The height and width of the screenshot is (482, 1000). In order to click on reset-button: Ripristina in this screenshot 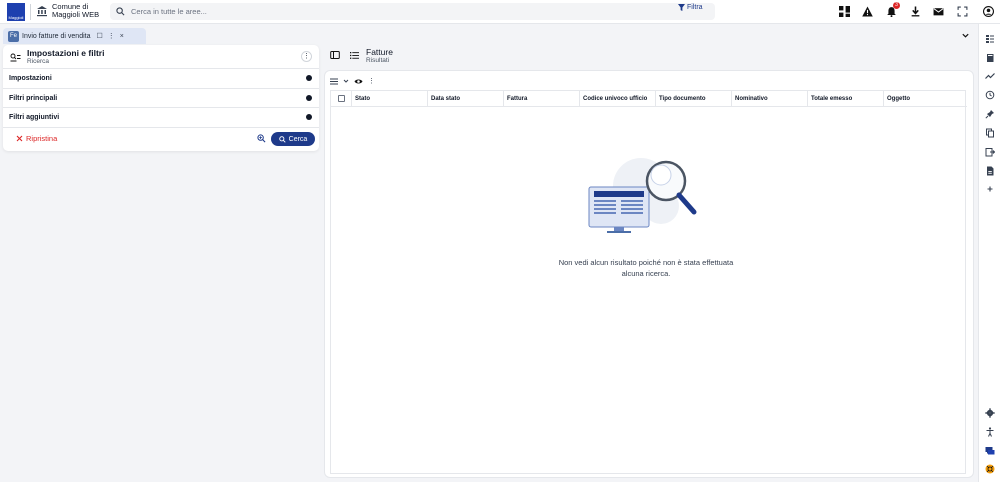, I will do `click(36, 138)`.